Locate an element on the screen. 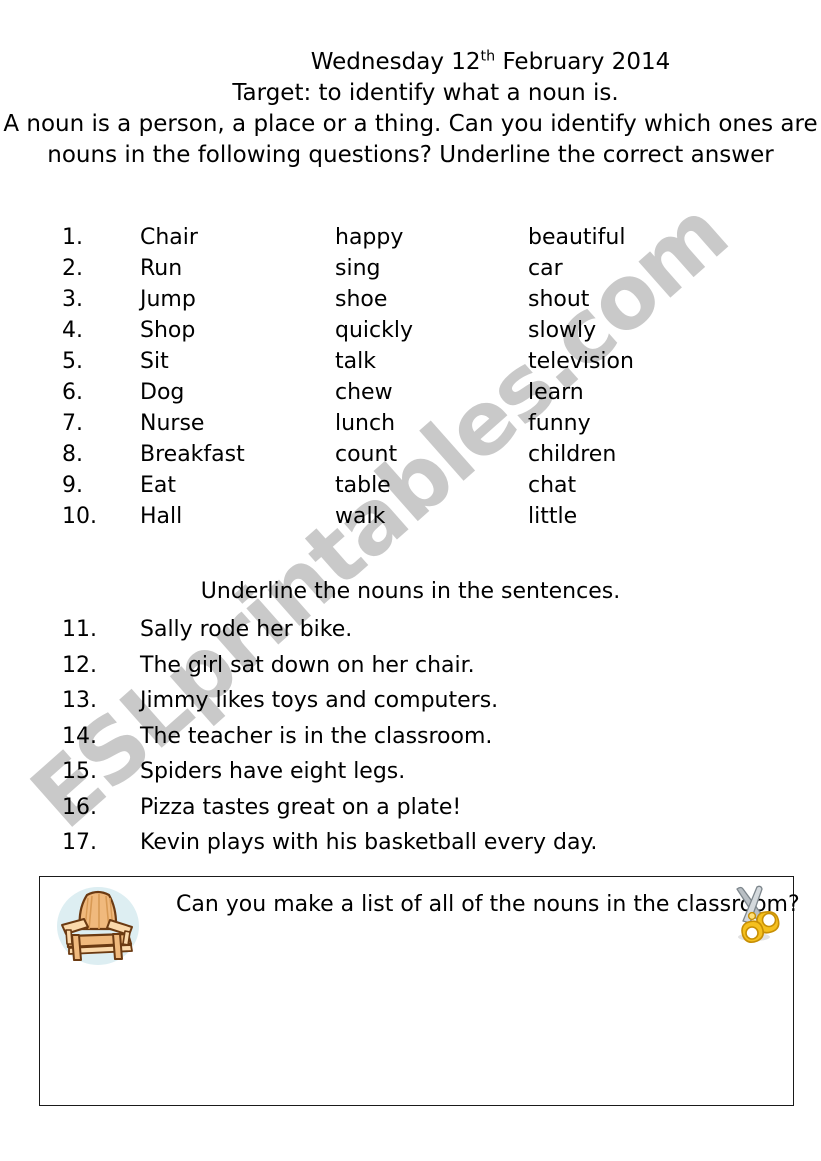 Image resolution: width=821 pixels, height=1161 pixels. sentence-number: 11. is located at coordinates (79, 629).